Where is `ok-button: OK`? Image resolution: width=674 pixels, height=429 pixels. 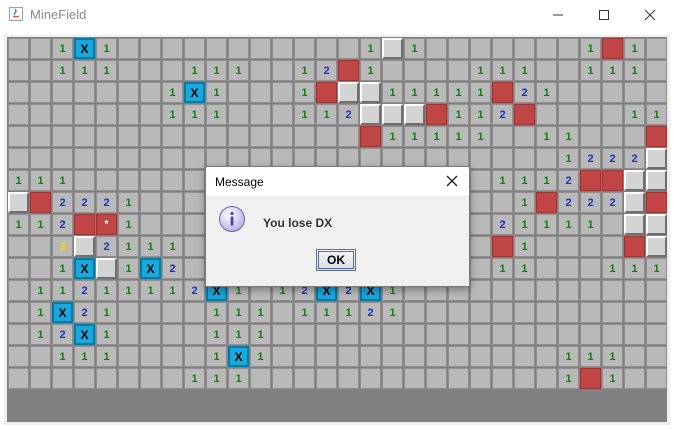
ok-button: OK is located at coordinates (336, 260).